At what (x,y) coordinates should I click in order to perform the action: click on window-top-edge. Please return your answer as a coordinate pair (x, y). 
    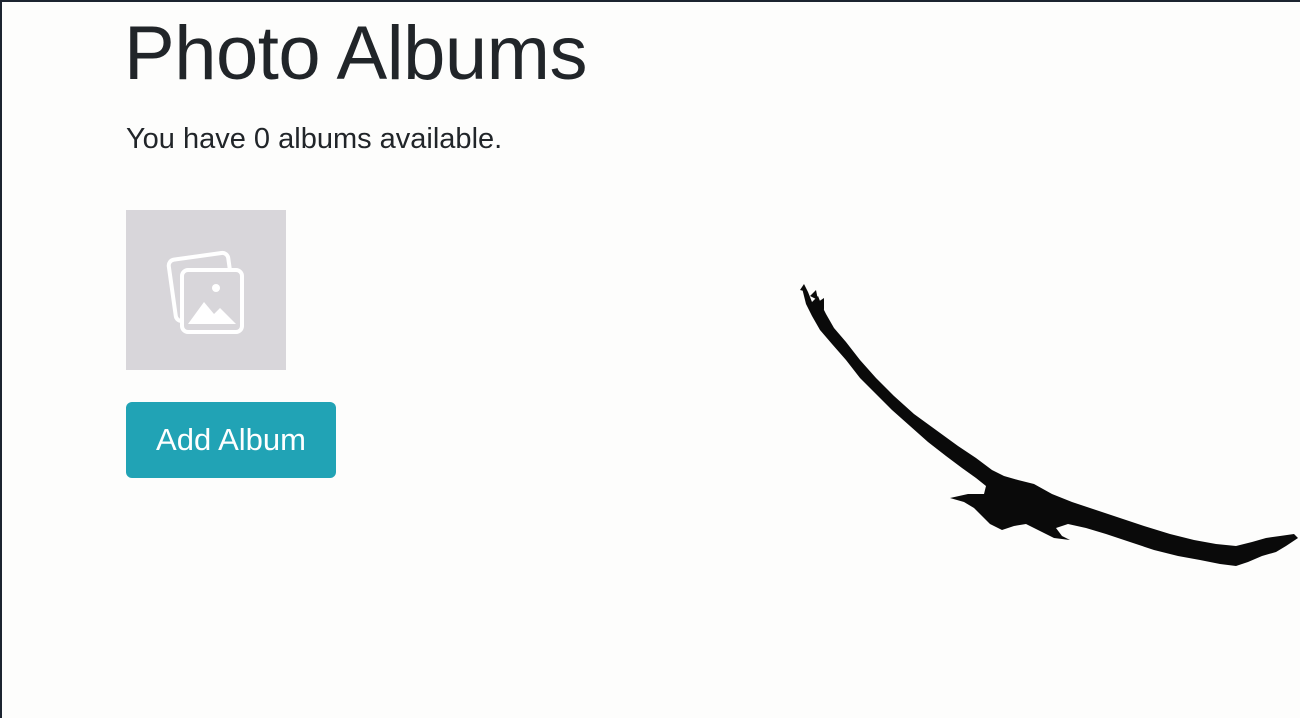
    Looking at the image, I should click on (650, 1).